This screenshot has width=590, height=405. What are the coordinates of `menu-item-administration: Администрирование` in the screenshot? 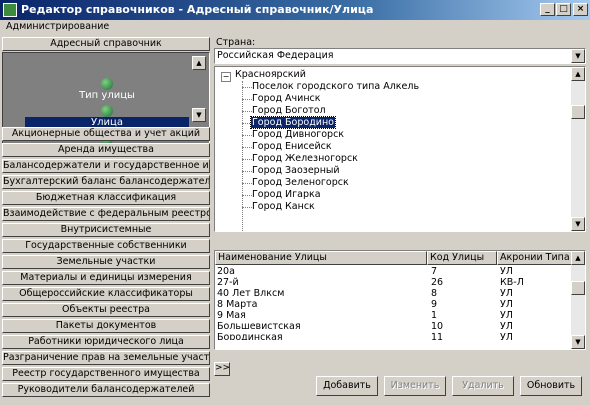 It's located at (57, 26).